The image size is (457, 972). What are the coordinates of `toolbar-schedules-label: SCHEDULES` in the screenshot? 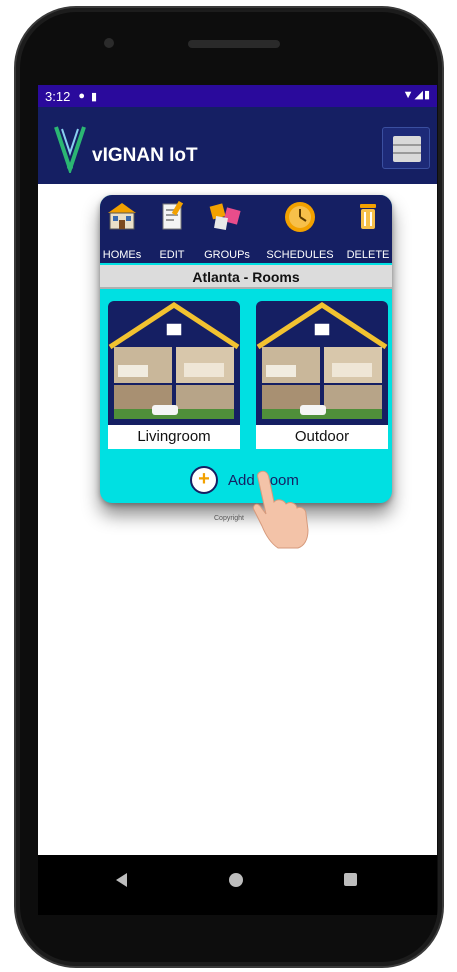 It's located at (300, 255).